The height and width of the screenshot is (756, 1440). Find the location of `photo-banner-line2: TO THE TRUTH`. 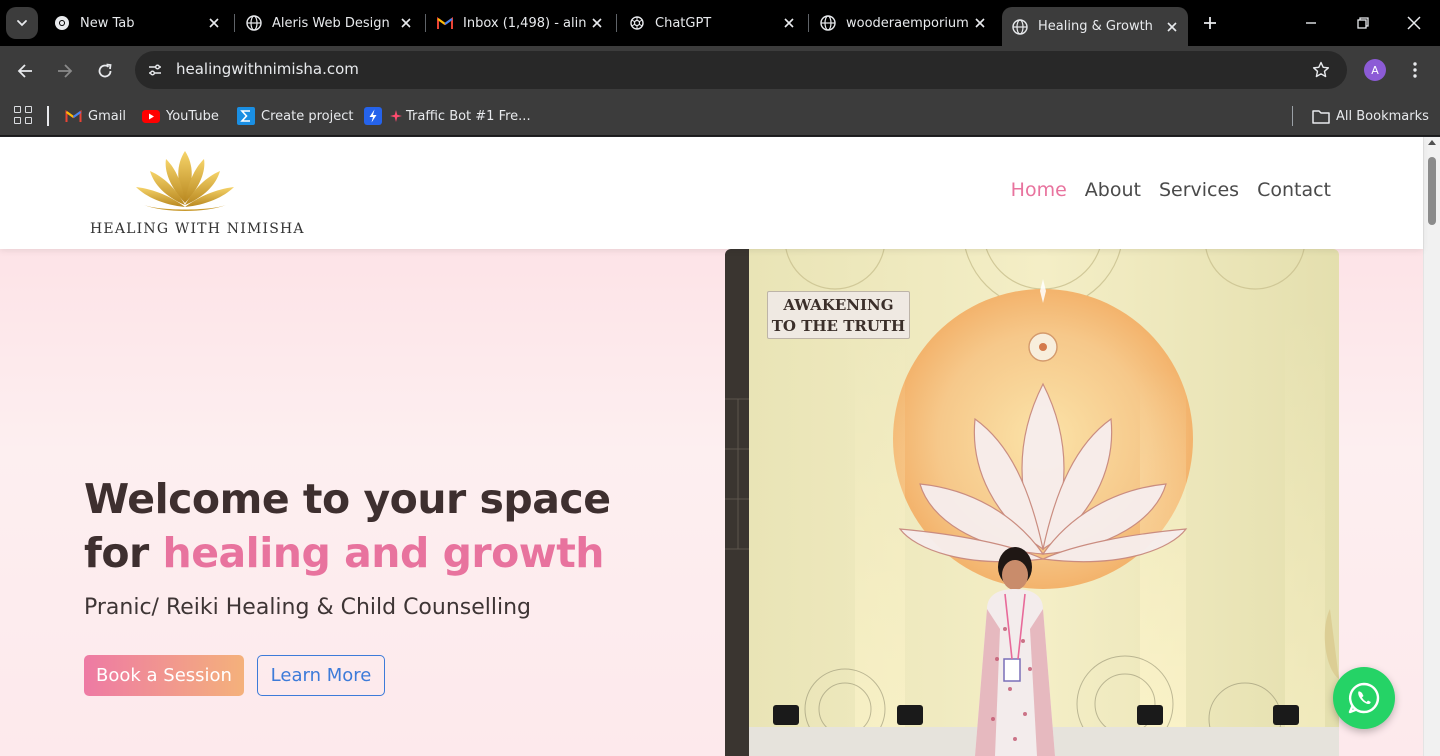

photo-banner-line2: TO THE TRUTH is located at coordinates (838, 326).